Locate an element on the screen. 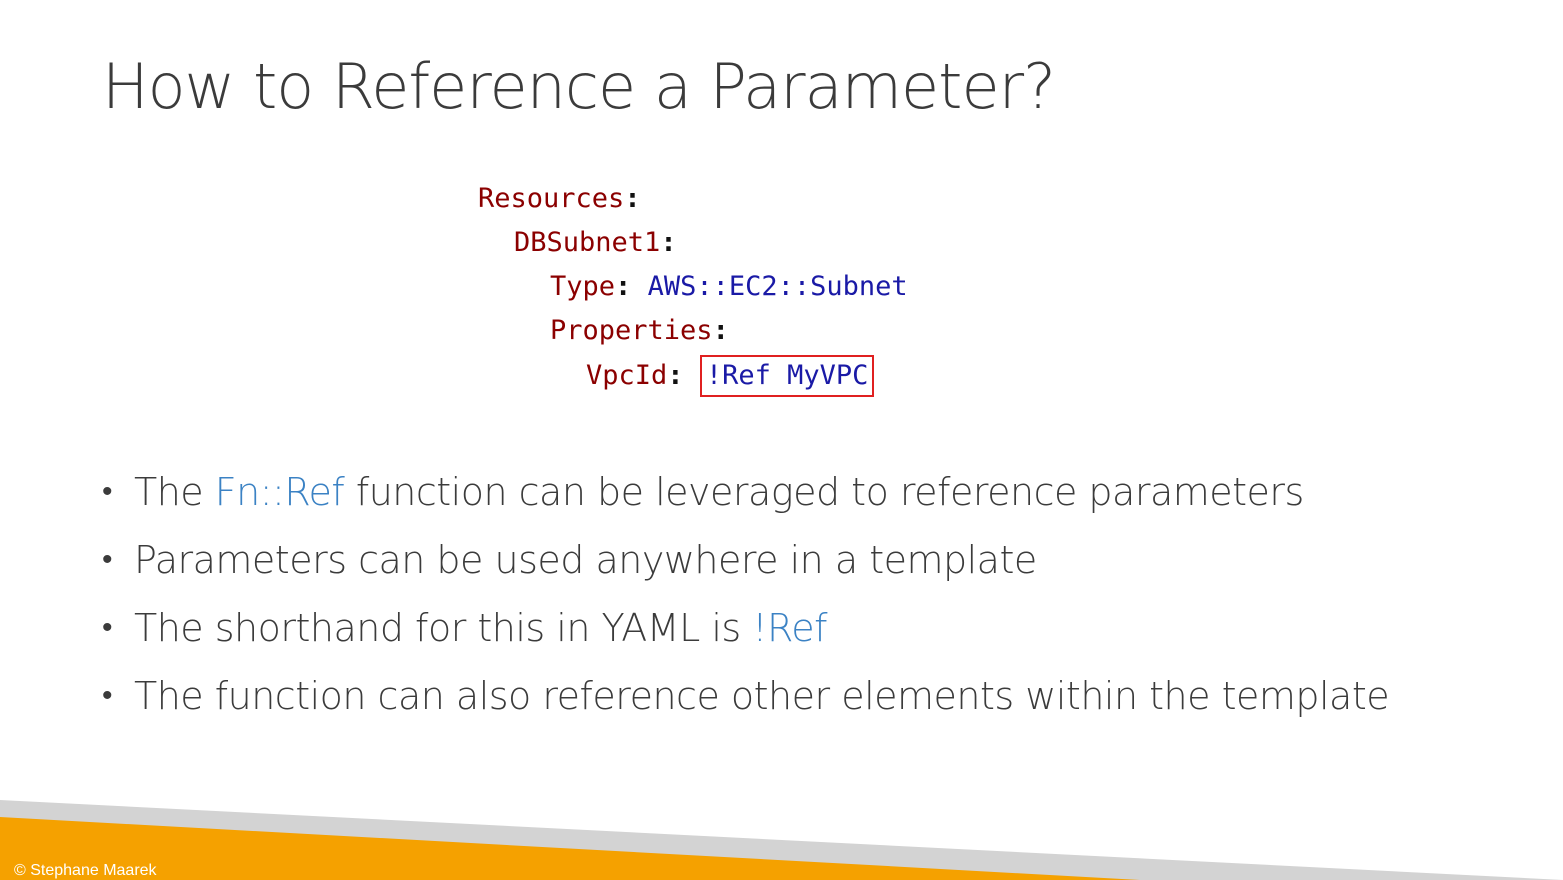 This screenshot has height=880, width=1563. copyright-text: © Stephane Maarek is located at coordinates (85, 870).